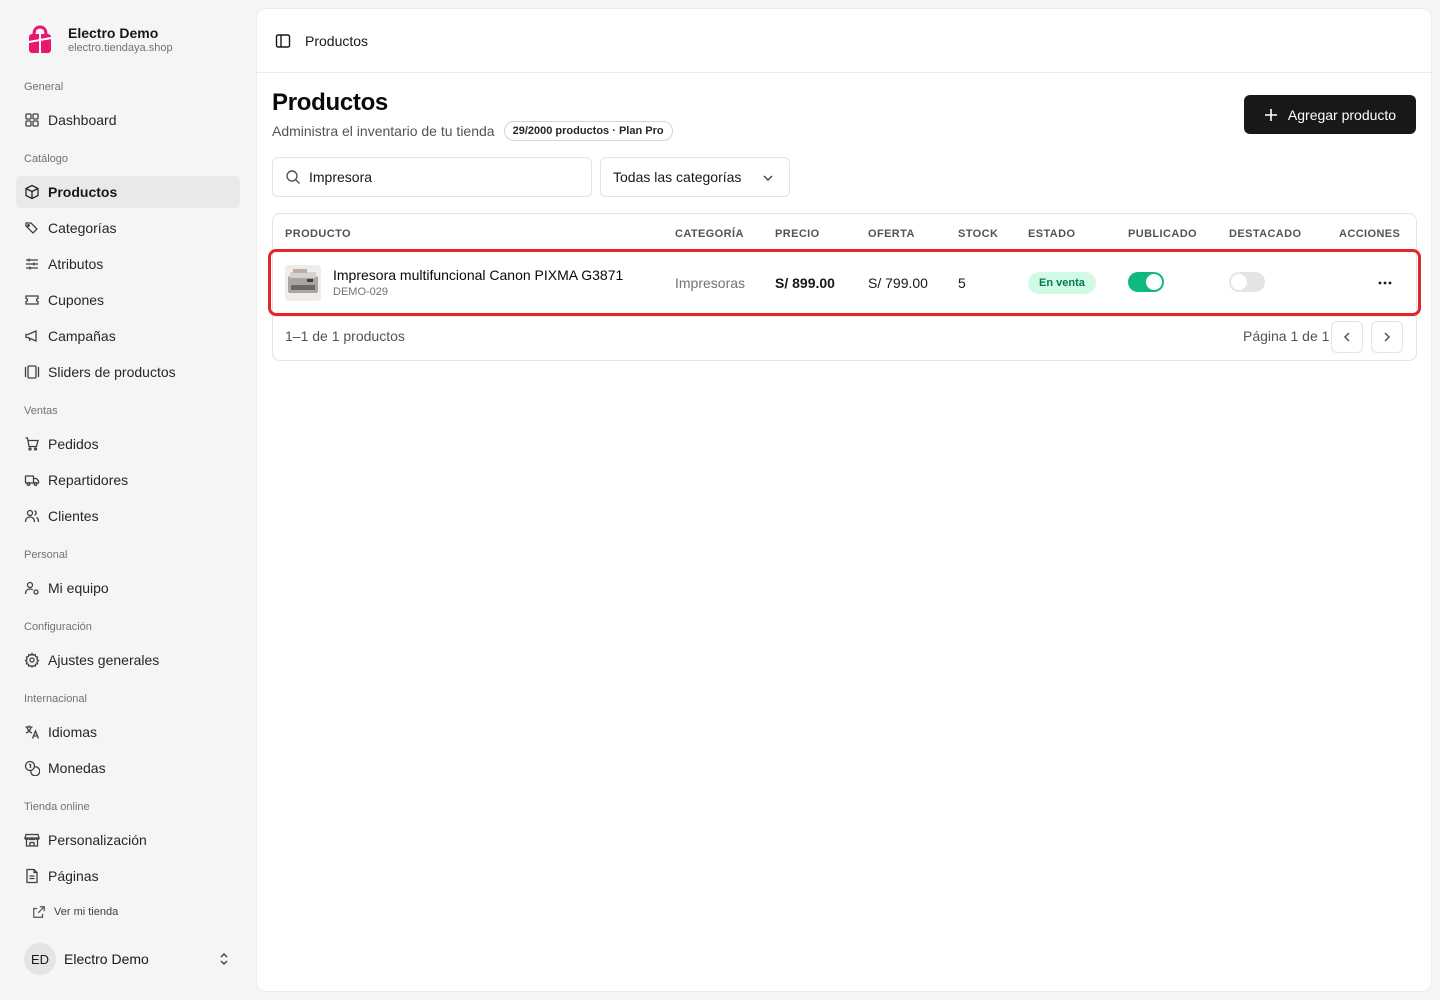 The height and width of the screenshot is (1000, 1440). What do you see at coordinates (588, 131) in the screenshot?
I see `plan-badge: 29/2000 productos · Plan Pro` at bounding box center [588, 131].